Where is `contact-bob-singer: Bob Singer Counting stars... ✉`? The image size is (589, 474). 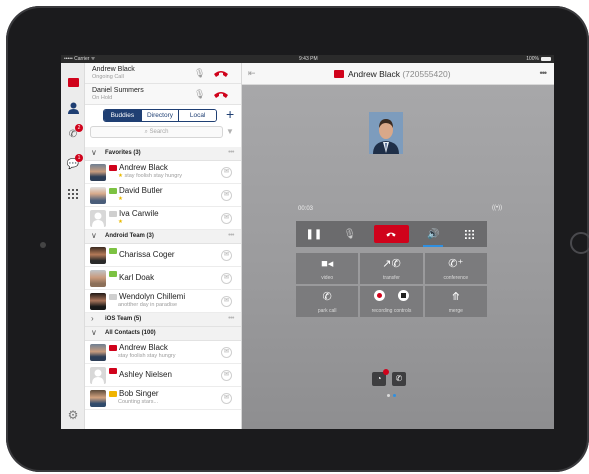 contact-bob-singer: Bob Singer Counting stars... ✉ is located at coordinates (163, 398).